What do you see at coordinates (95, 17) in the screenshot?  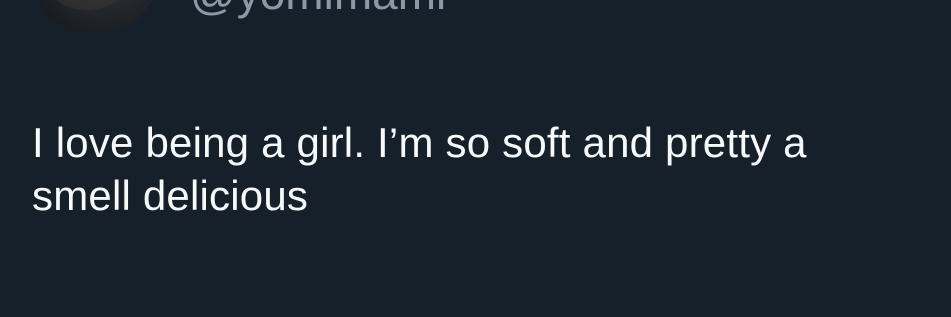 I see `avatar` at bounding box center [95, 17].